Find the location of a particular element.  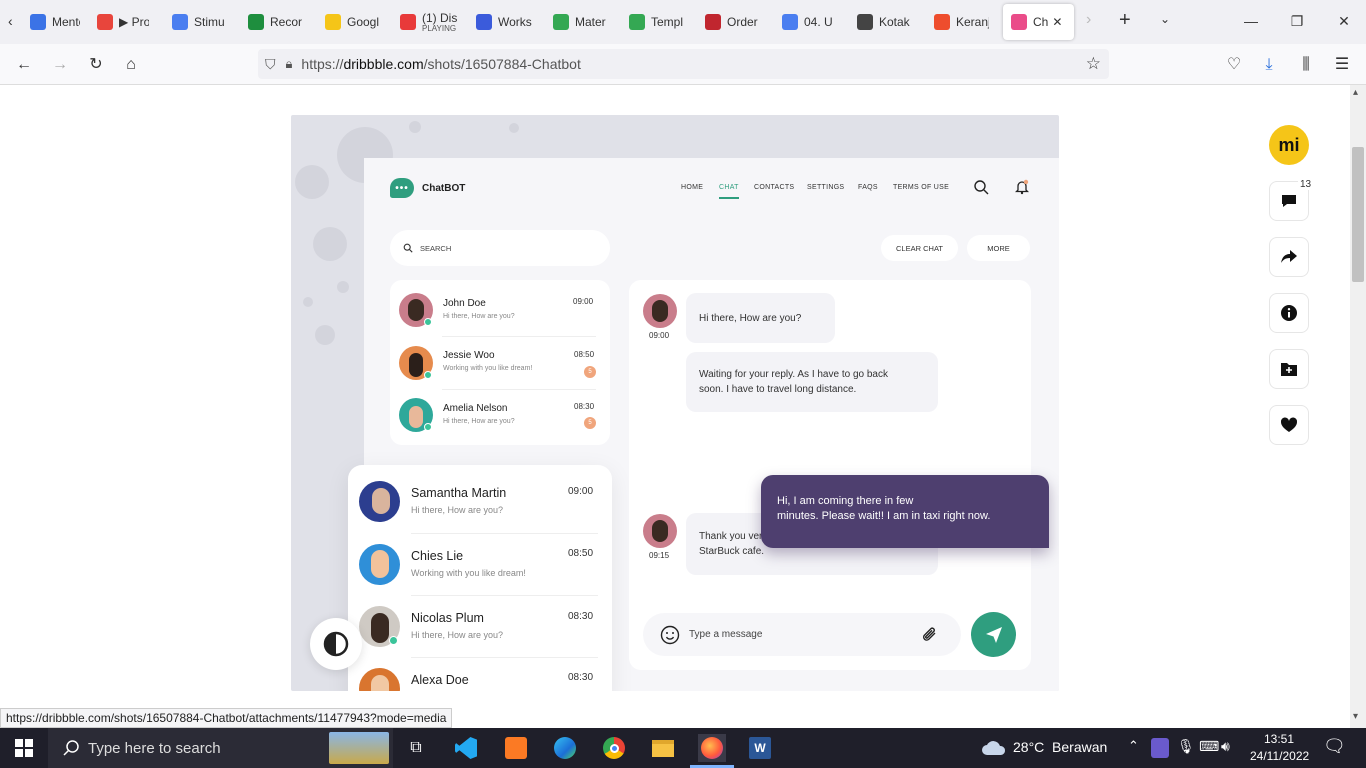

back-icon: ← is located at coordinates (24, 65).